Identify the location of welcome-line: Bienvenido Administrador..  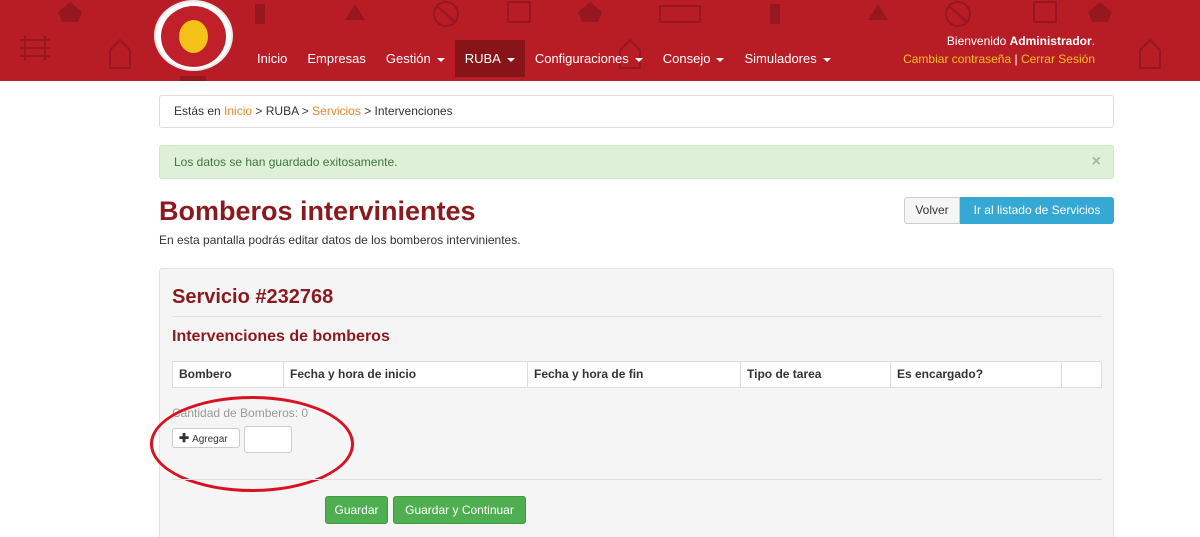
(1020, 41).